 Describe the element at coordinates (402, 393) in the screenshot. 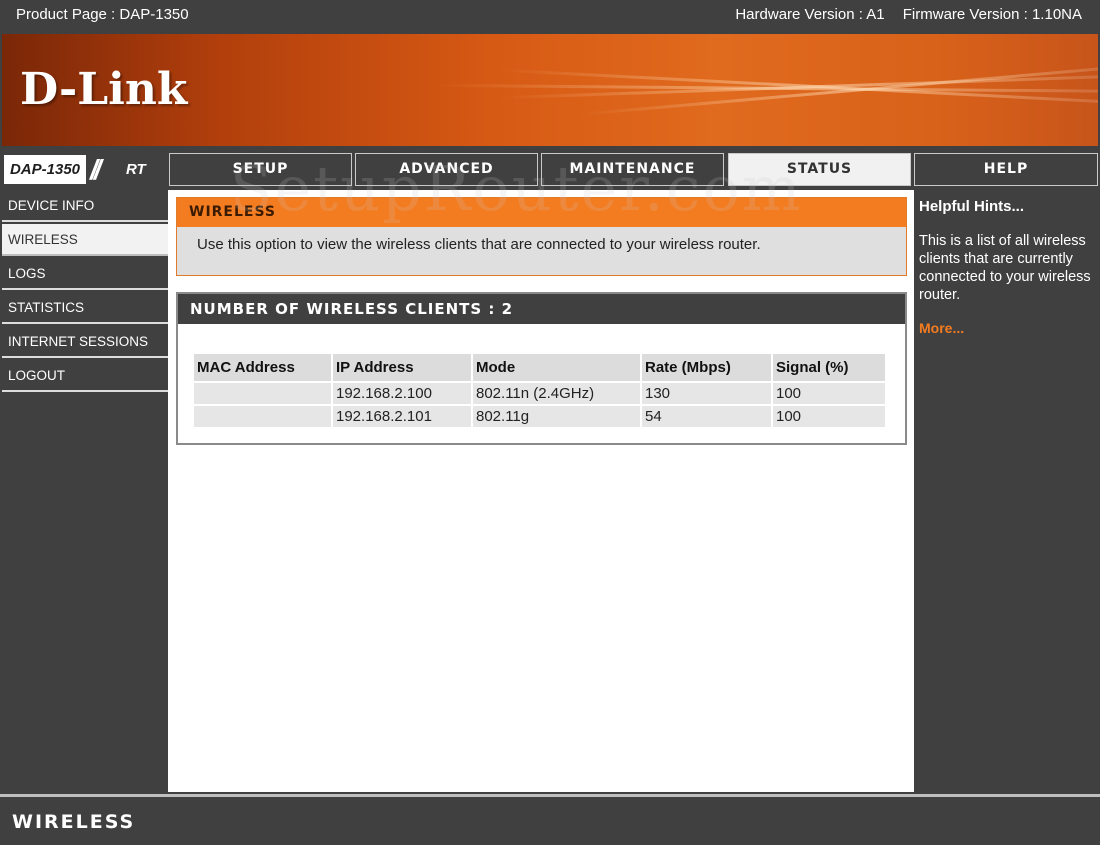

I see `ip-cell: 192.168.2.100` at that location.